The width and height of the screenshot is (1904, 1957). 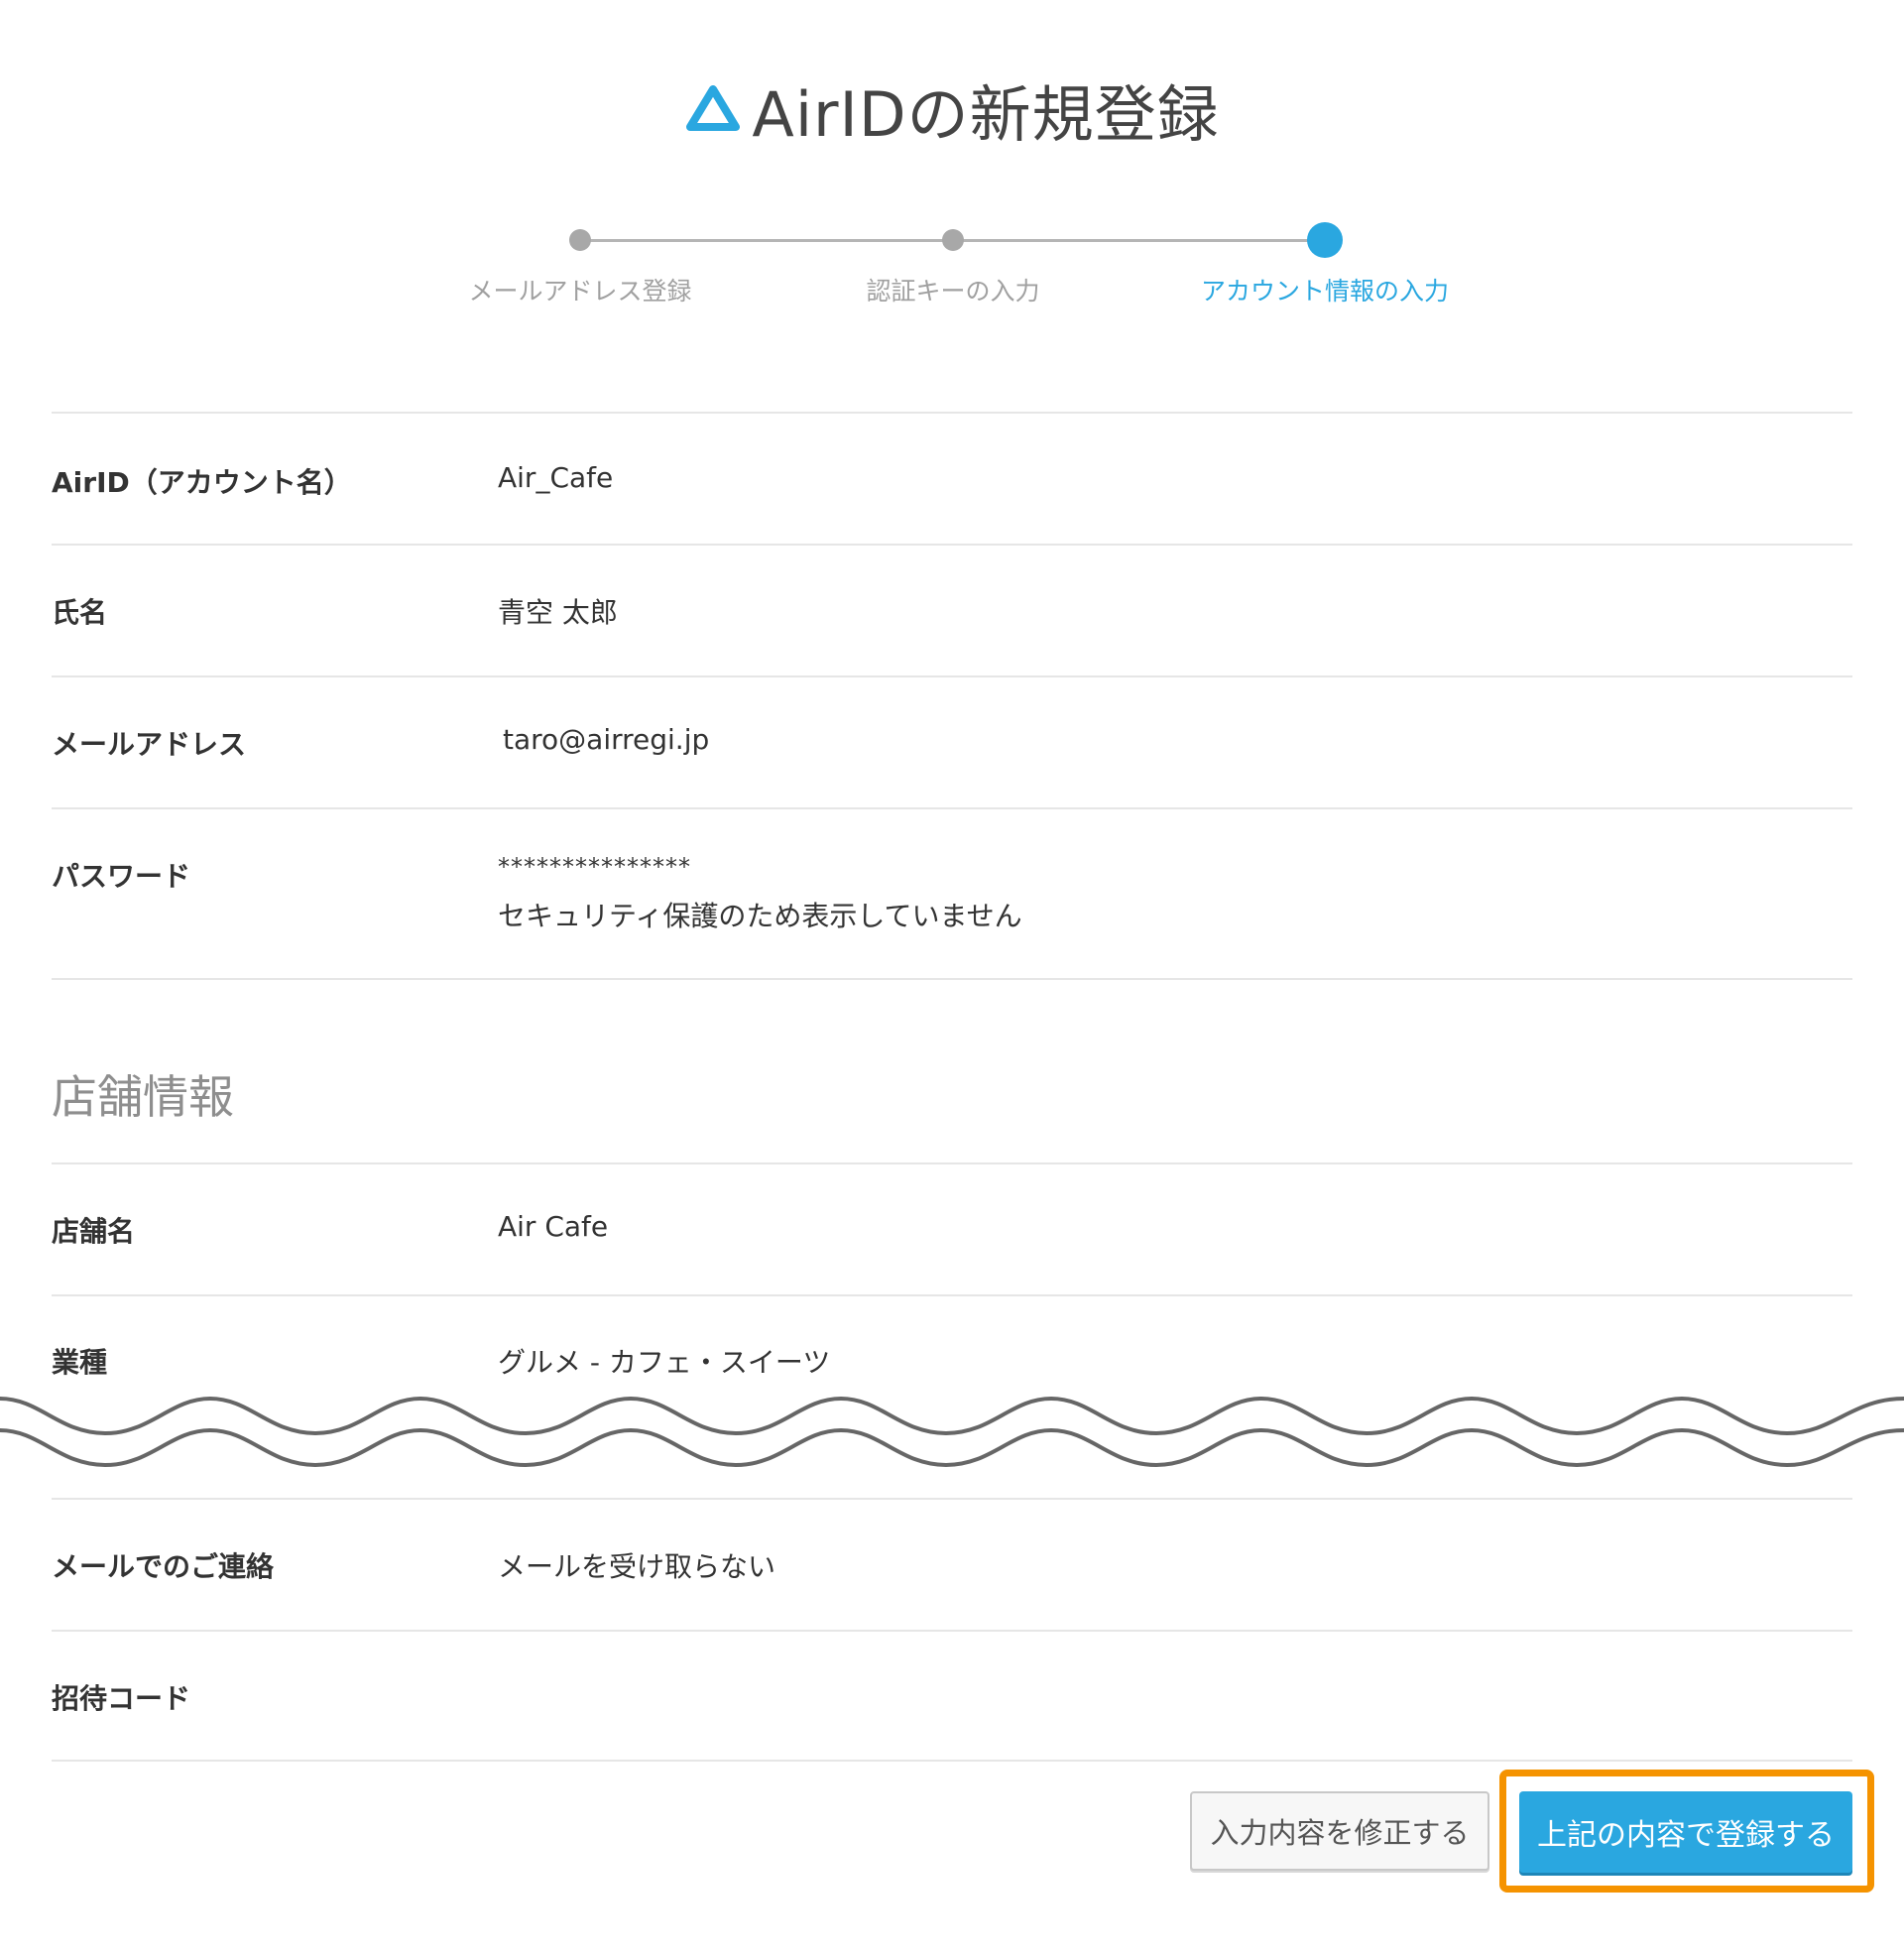 What do you see at coordinates (952, 609) in the screenshot?
I see `info-row-name: 氏名 青空 太郎` at bounding box center [952, 609].